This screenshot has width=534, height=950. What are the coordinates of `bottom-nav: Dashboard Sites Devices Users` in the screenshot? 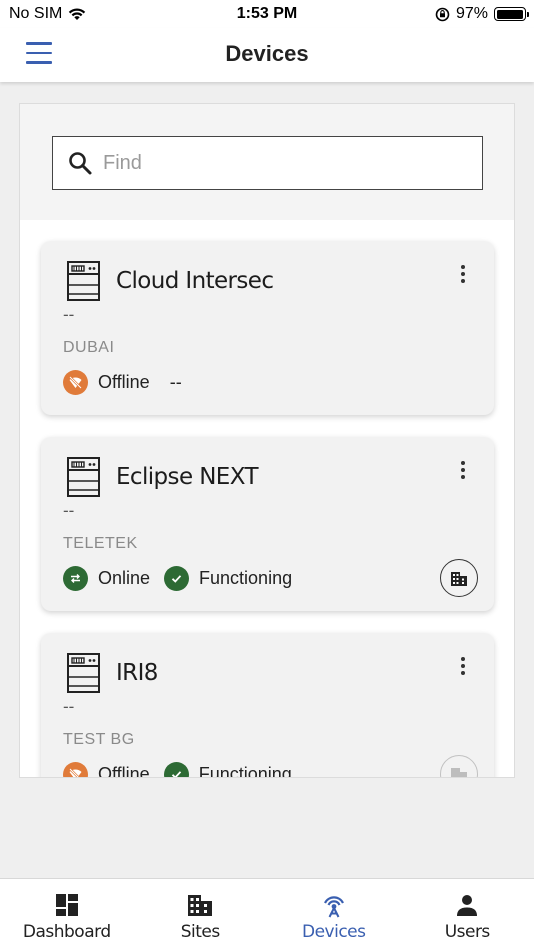 It's located at (267, 914).